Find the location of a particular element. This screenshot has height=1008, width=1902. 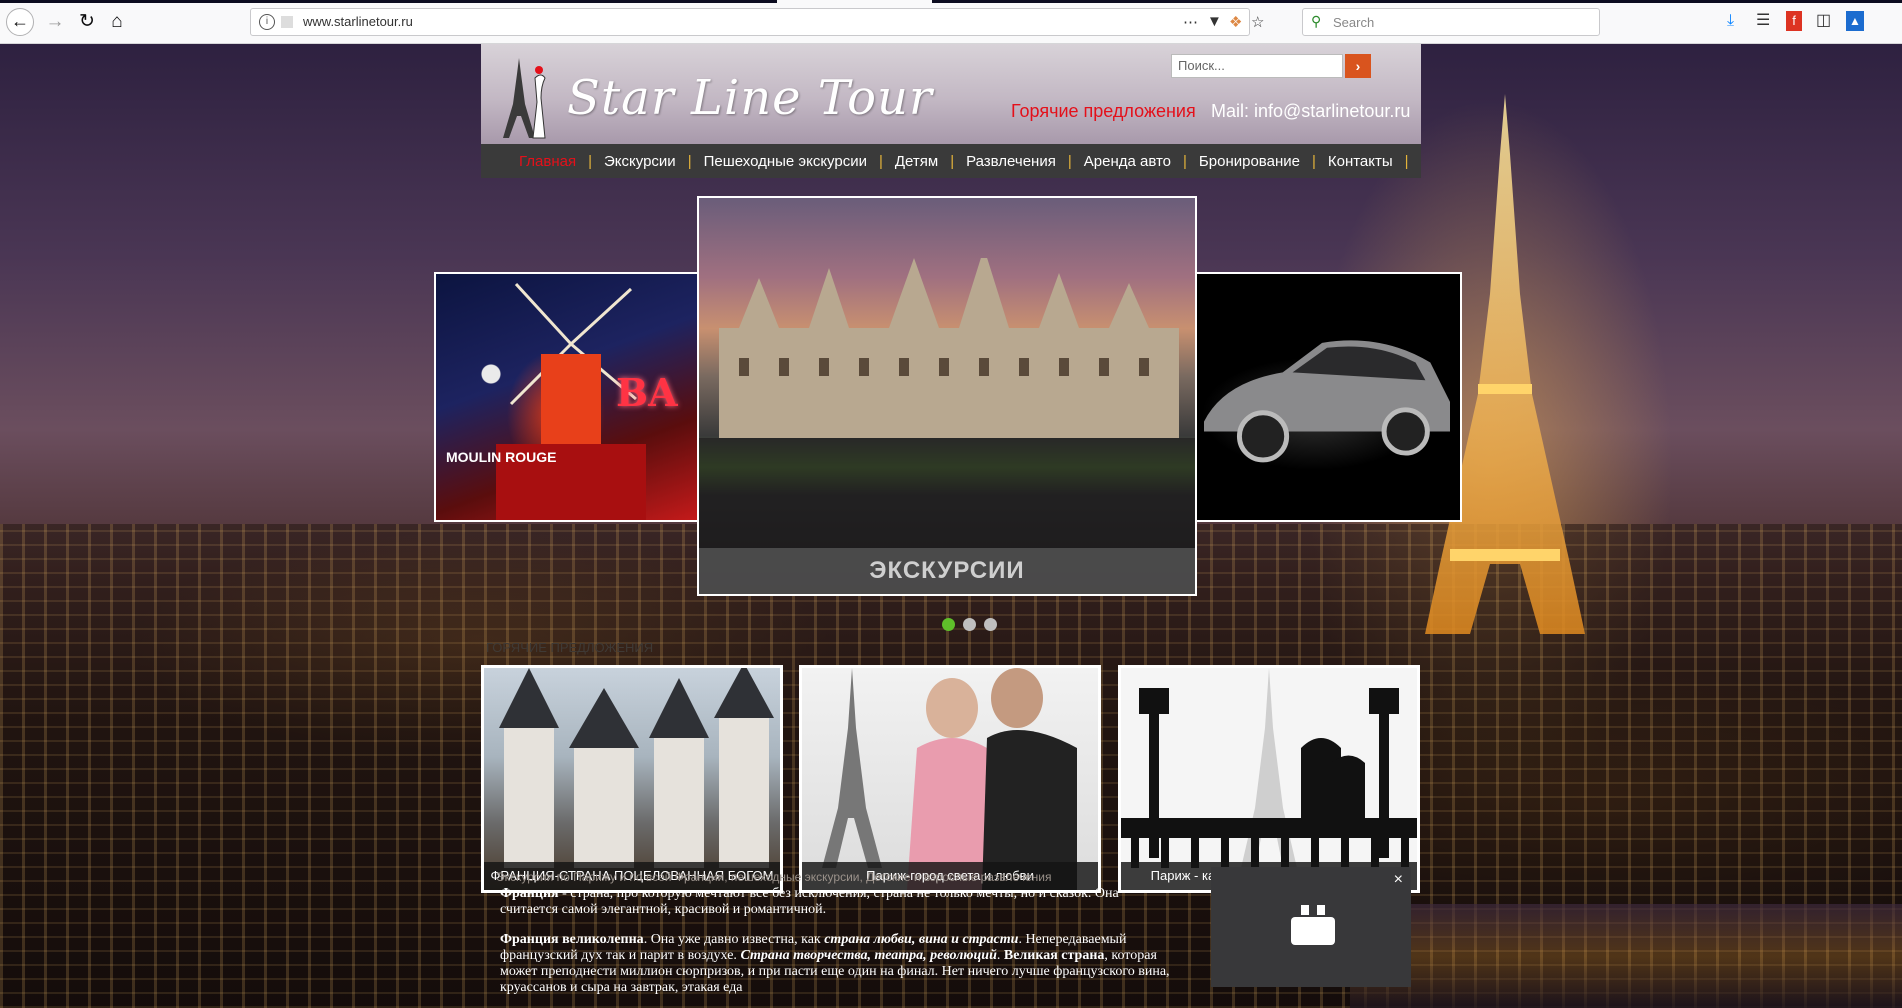

back-icon: ← is located at coordinates (20, 22).